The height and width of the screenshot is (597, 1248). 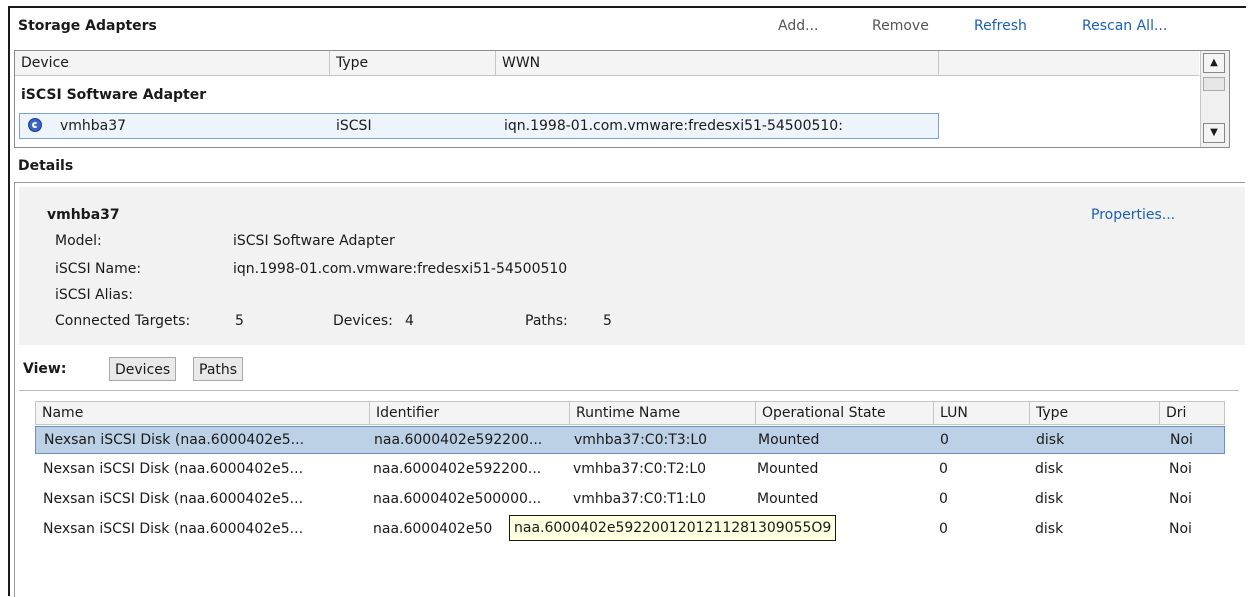 I want to click on connected-targets-value: 5, so click(x=239, y=321).